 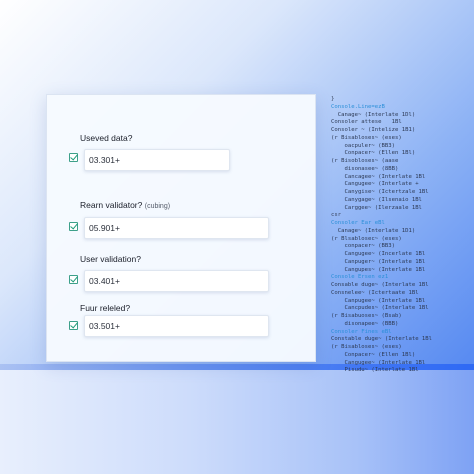 What do you see at coordinates (73, 279) in the screenshot?
I see `row-3-checkbox` at bounding box center [73, 279].